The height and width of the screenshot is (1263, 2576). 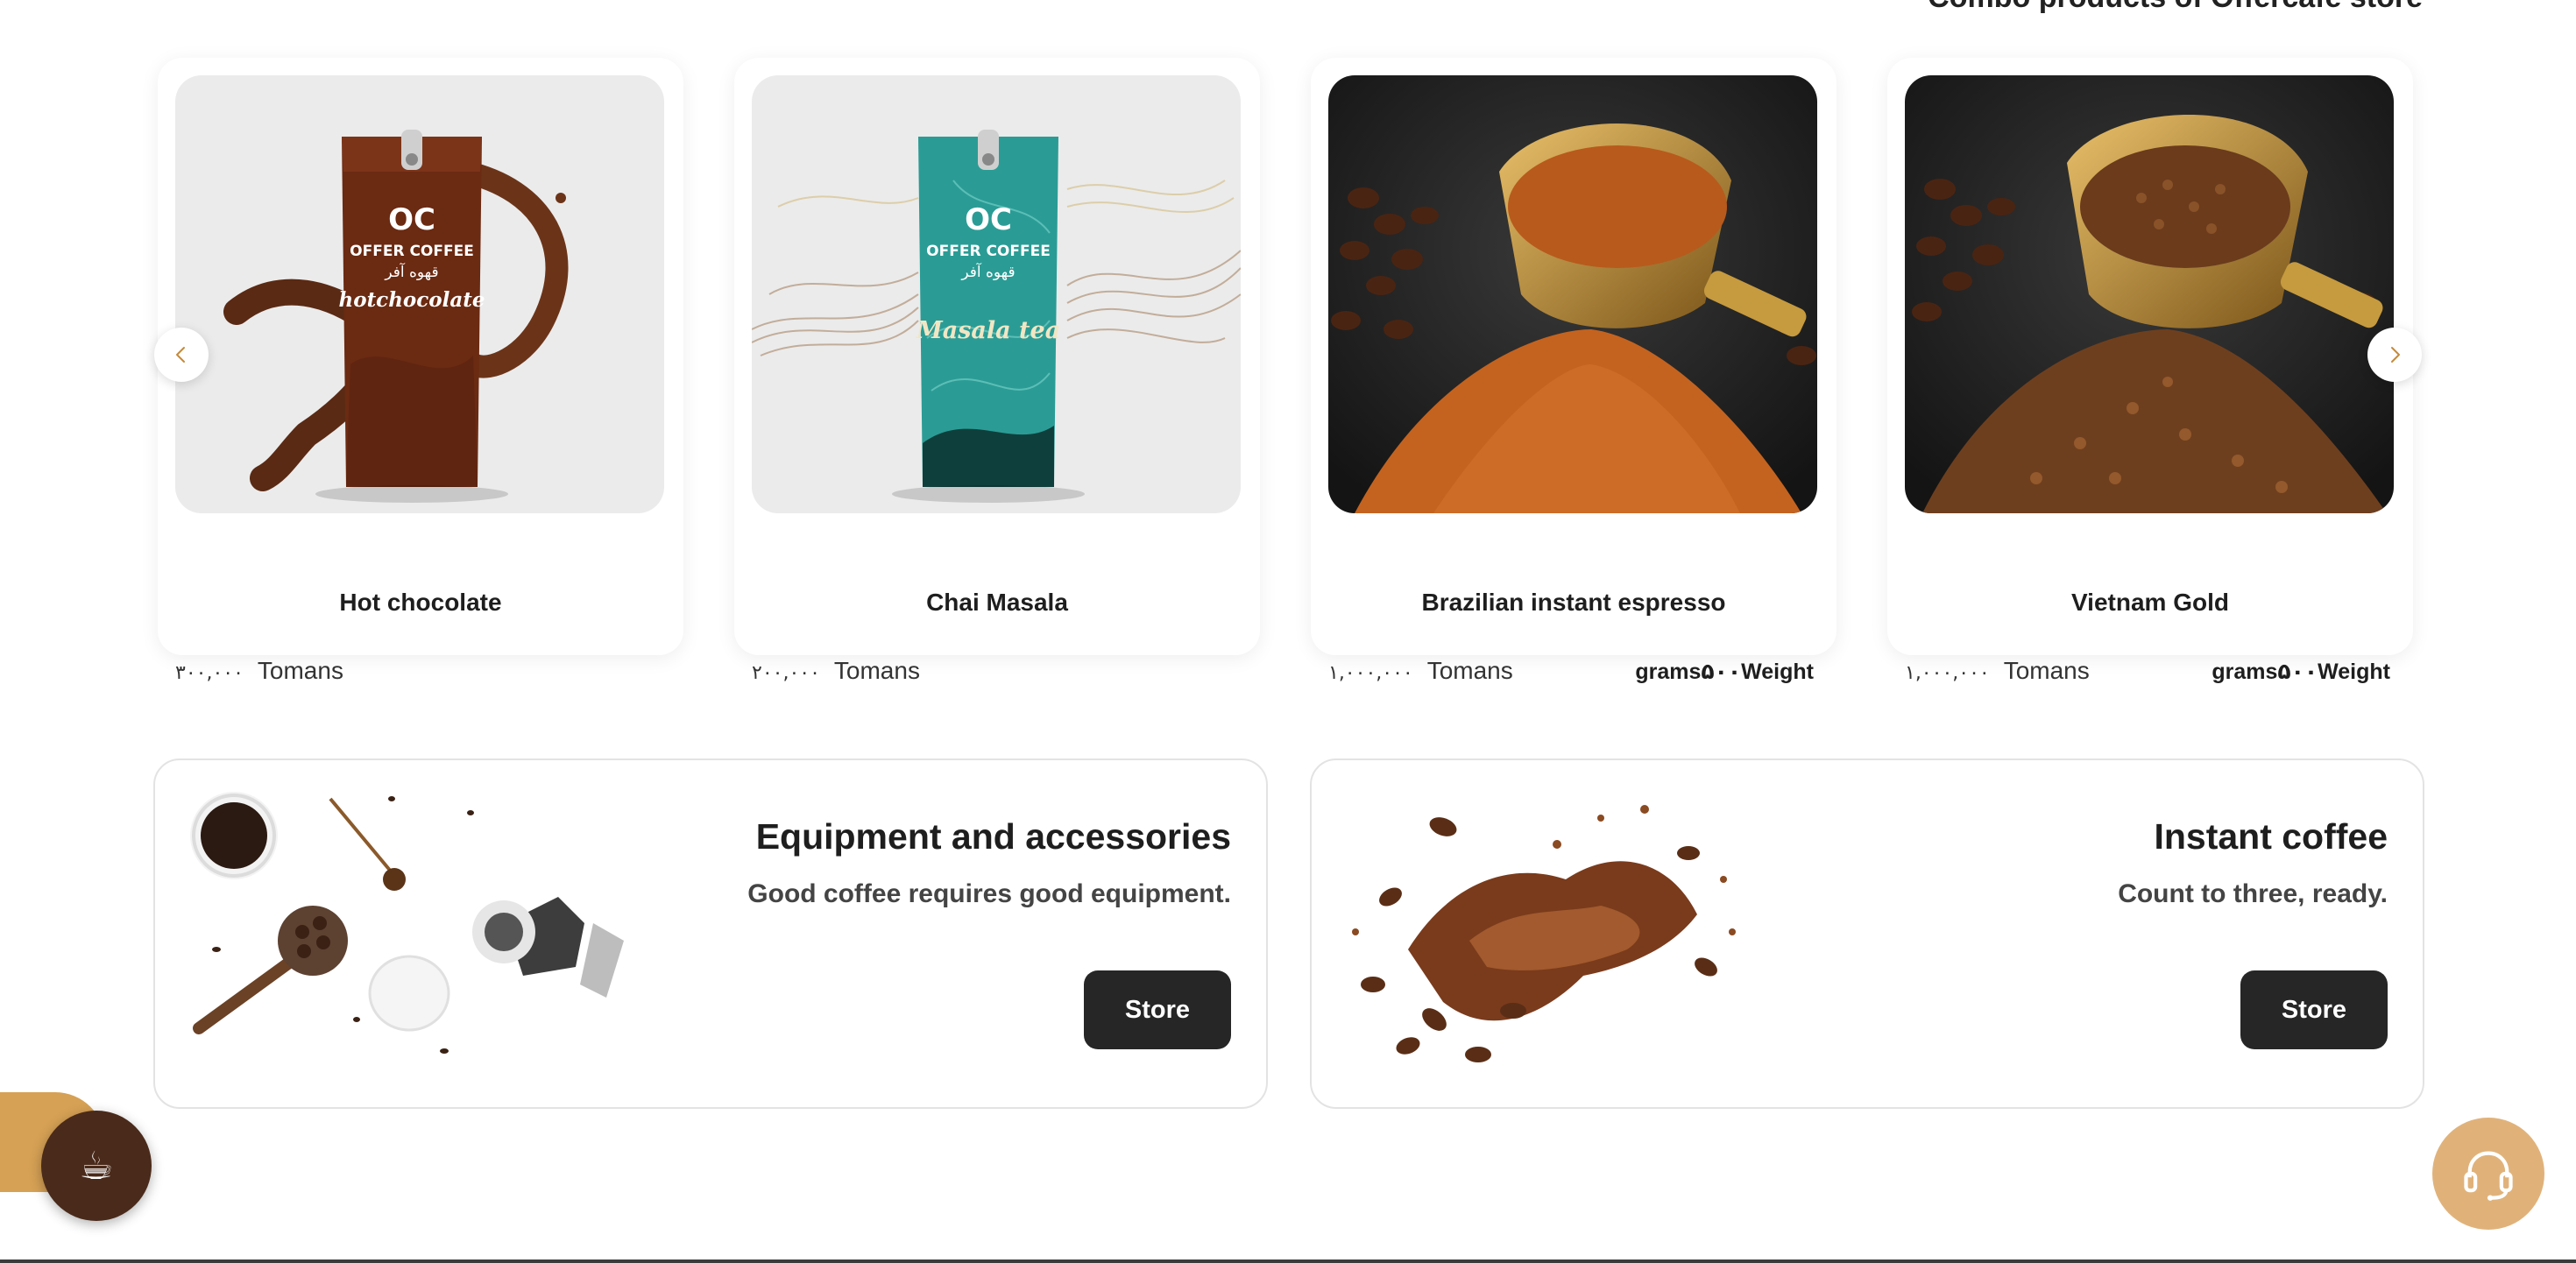 I want to click on carousel-prev-button, so click(x=181, y=355).